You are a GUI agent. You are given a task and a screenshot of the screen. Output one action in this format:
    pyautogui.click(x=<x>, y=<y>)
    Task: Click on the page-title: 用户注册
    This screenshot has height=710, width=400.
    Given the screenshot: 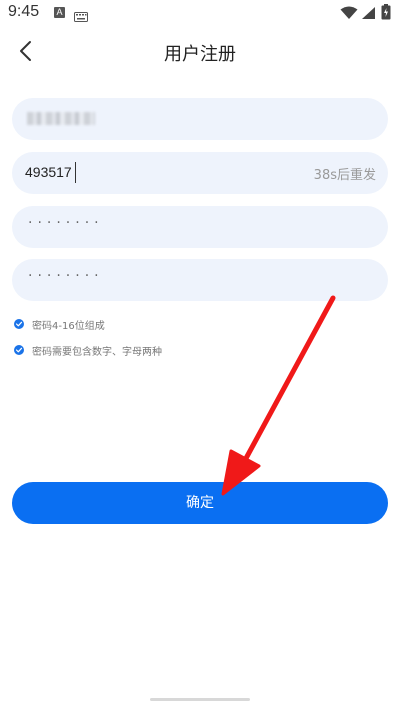 What is the action you would take?
    pyautogui.click(x=200, y=54)
    